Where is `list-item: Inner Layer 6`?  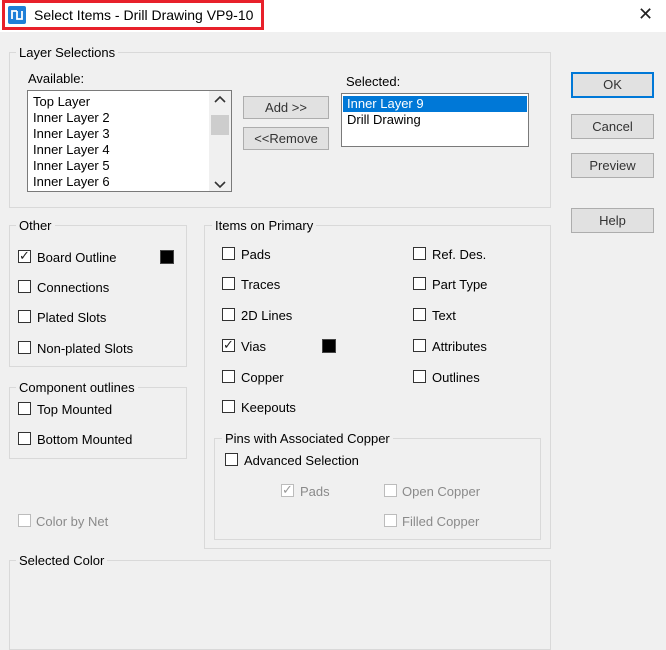
list-item: Inner Layer 6 is located at coordinates (119, 182).